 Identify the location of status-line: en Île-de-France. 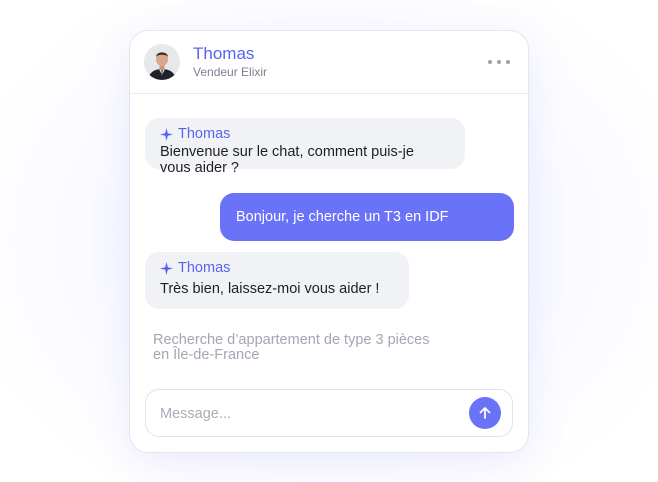
(206, 355).